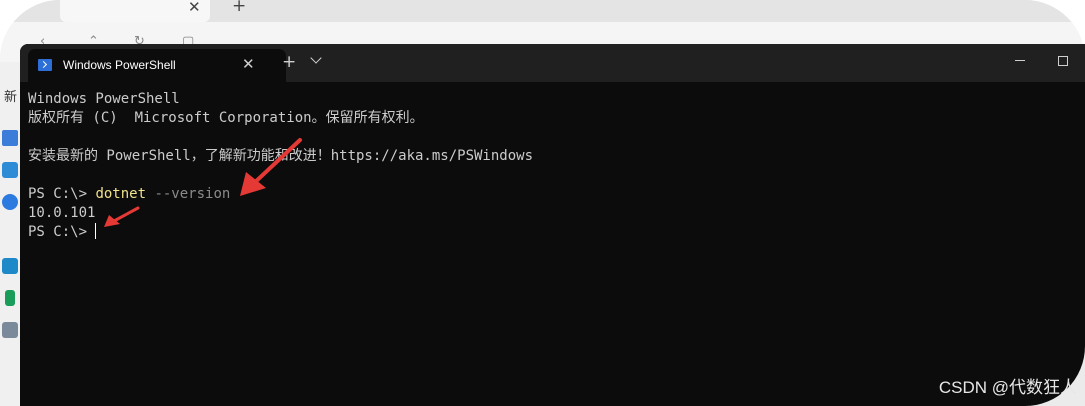 The width and height of the screenshot is (1085, 406). I want to click on gallery-icon, so click(10, 170).